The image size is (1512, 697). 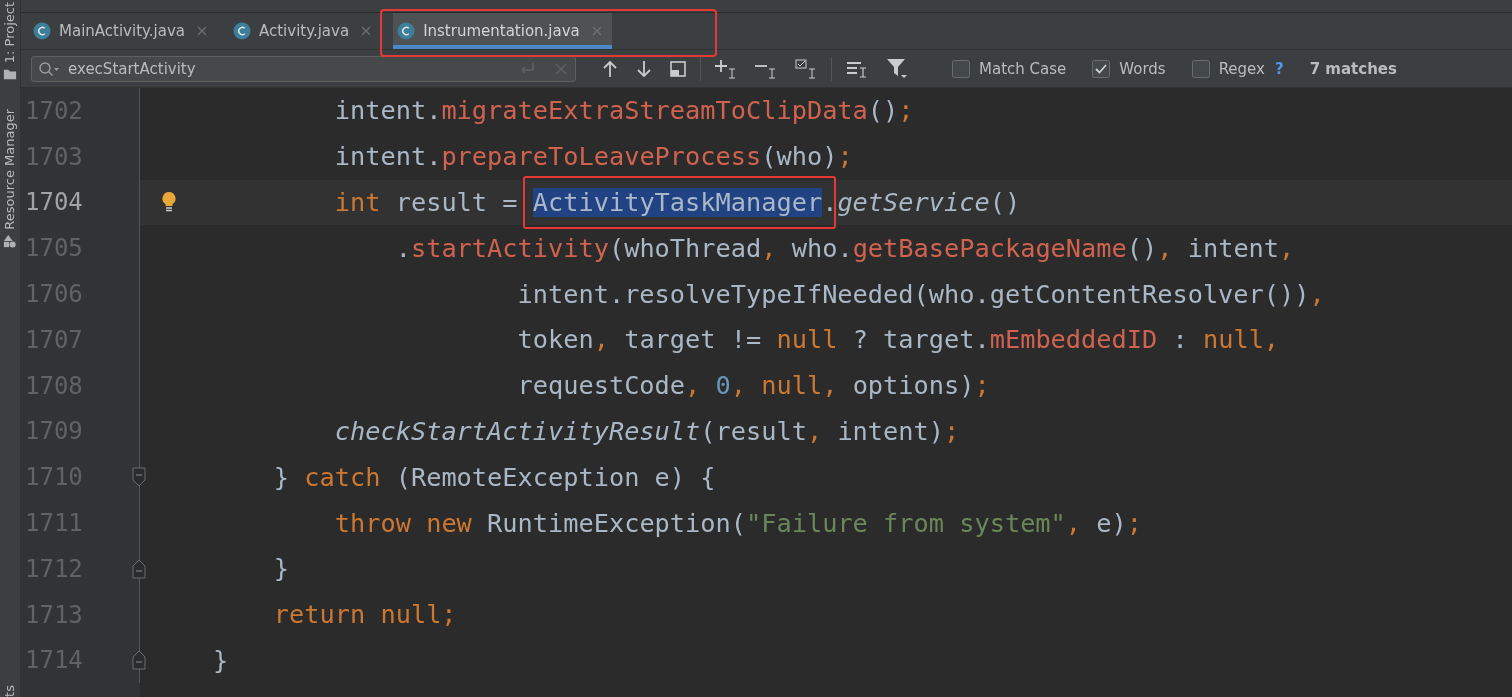 I want to click on code-text: ? target., so click(x=921, y=340).